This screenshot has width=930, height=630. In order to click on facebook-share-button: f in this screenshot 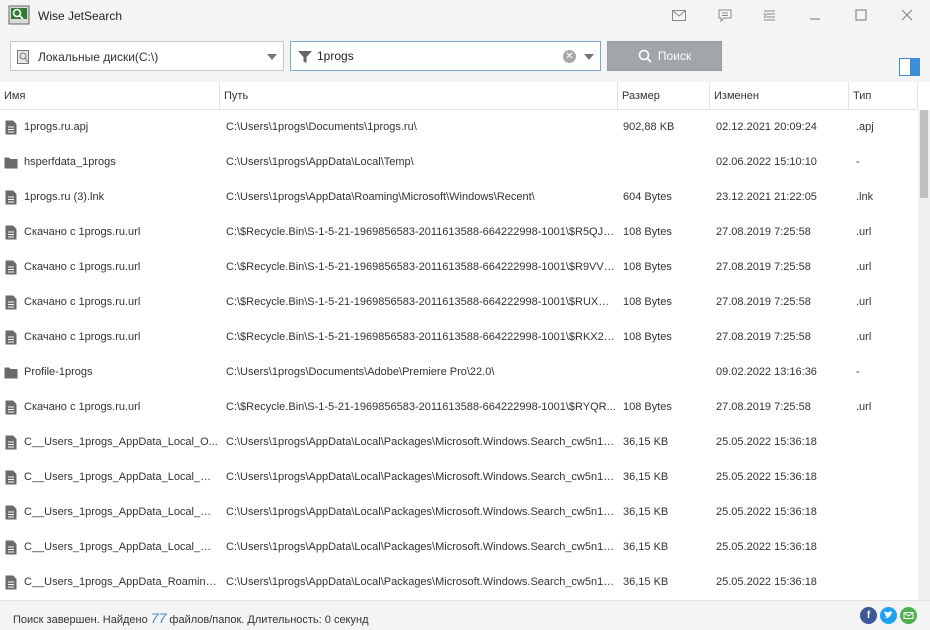, I will do `click(868, 615)`.